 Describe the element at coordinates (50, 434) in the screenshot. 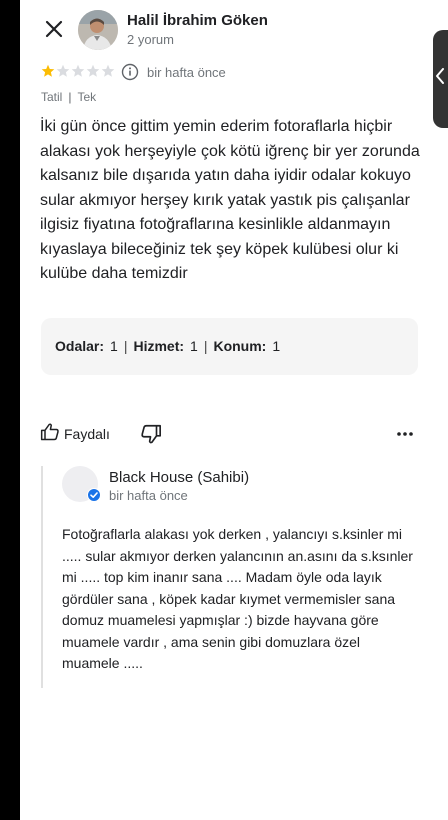

I see `thumbs-up-icon` at that location.